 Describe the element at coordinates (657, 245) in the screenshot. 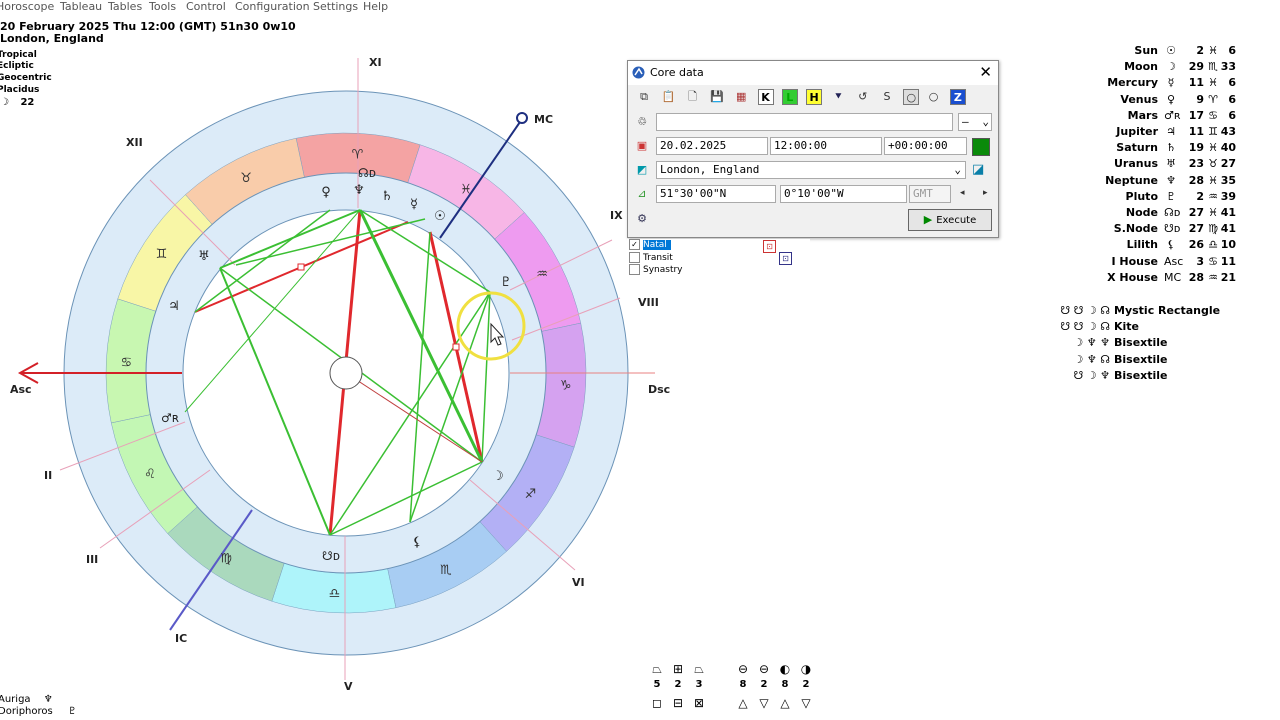

I see `chart-type-label: Natal` at that location.